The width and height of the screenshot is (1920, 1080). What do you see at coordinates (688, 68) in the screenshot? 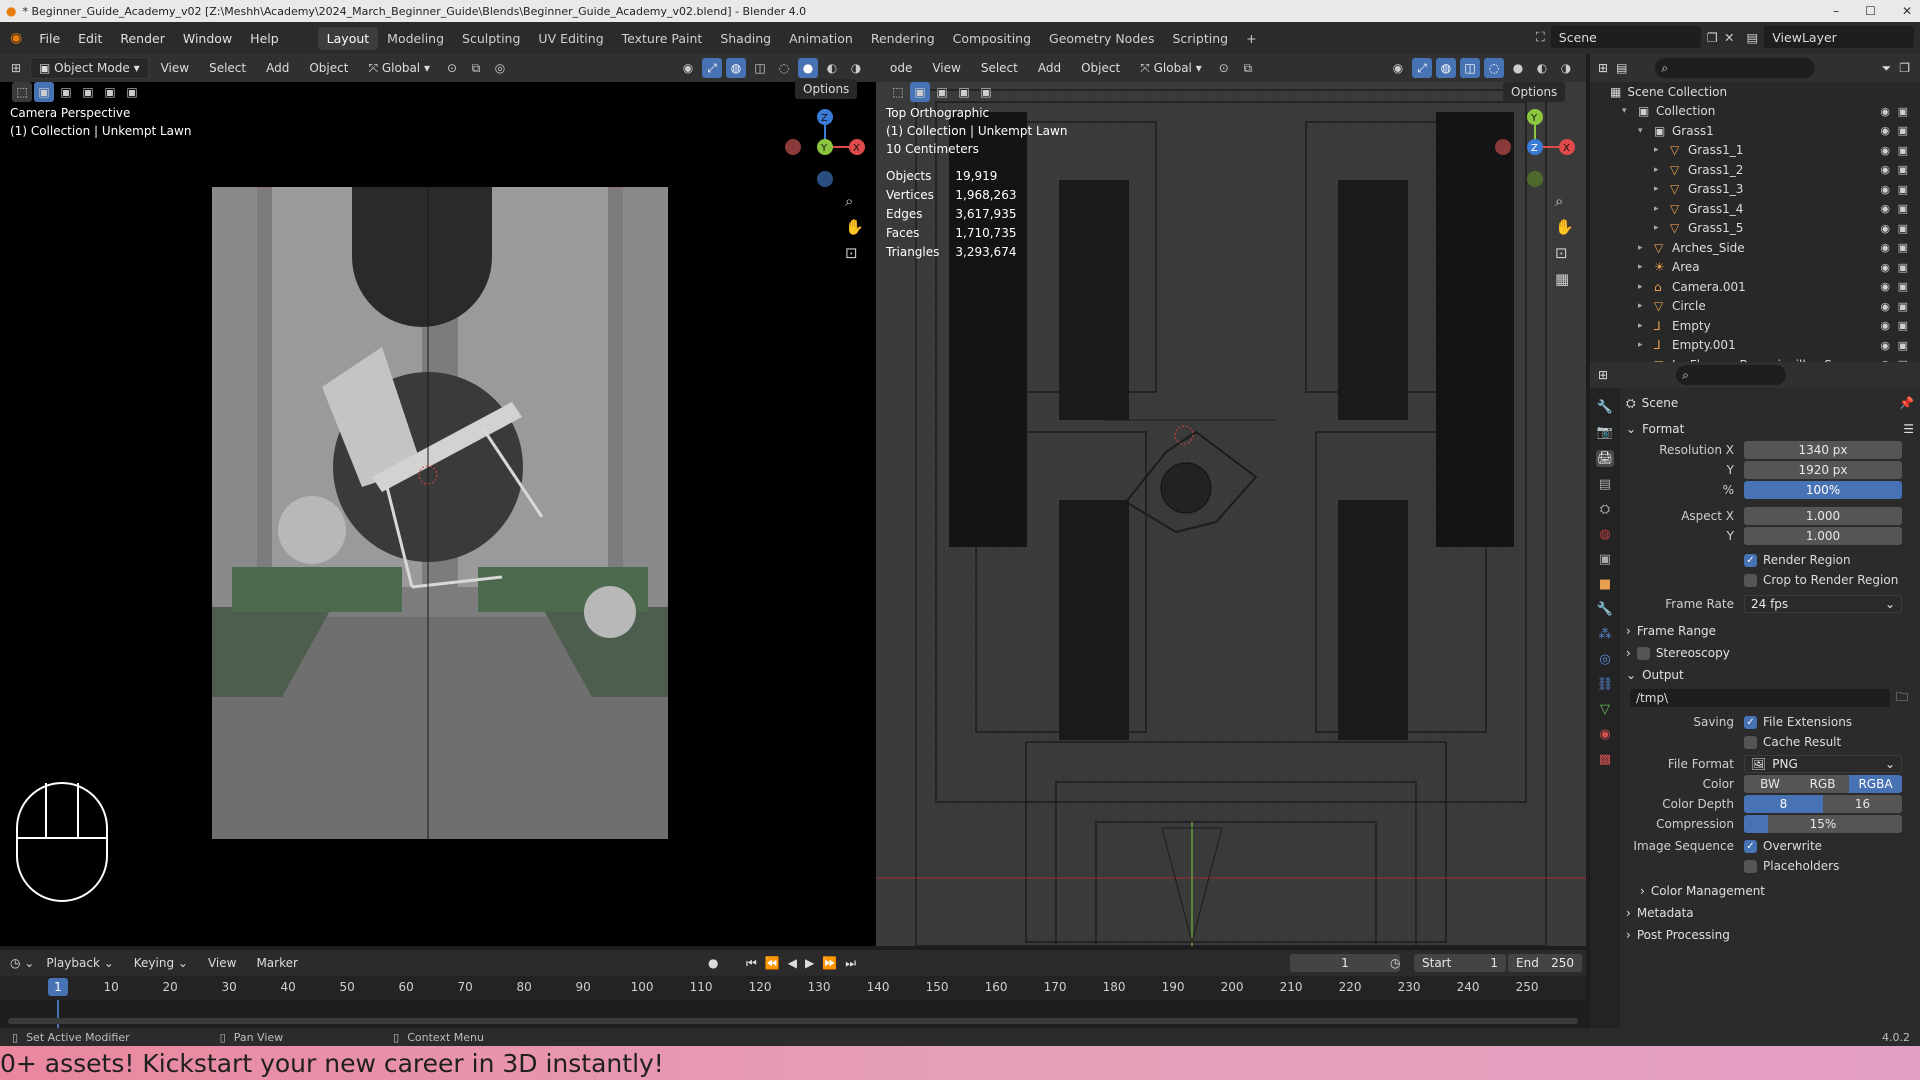
I see `visibility-icon: ◉` at bounding box center [688, 68].